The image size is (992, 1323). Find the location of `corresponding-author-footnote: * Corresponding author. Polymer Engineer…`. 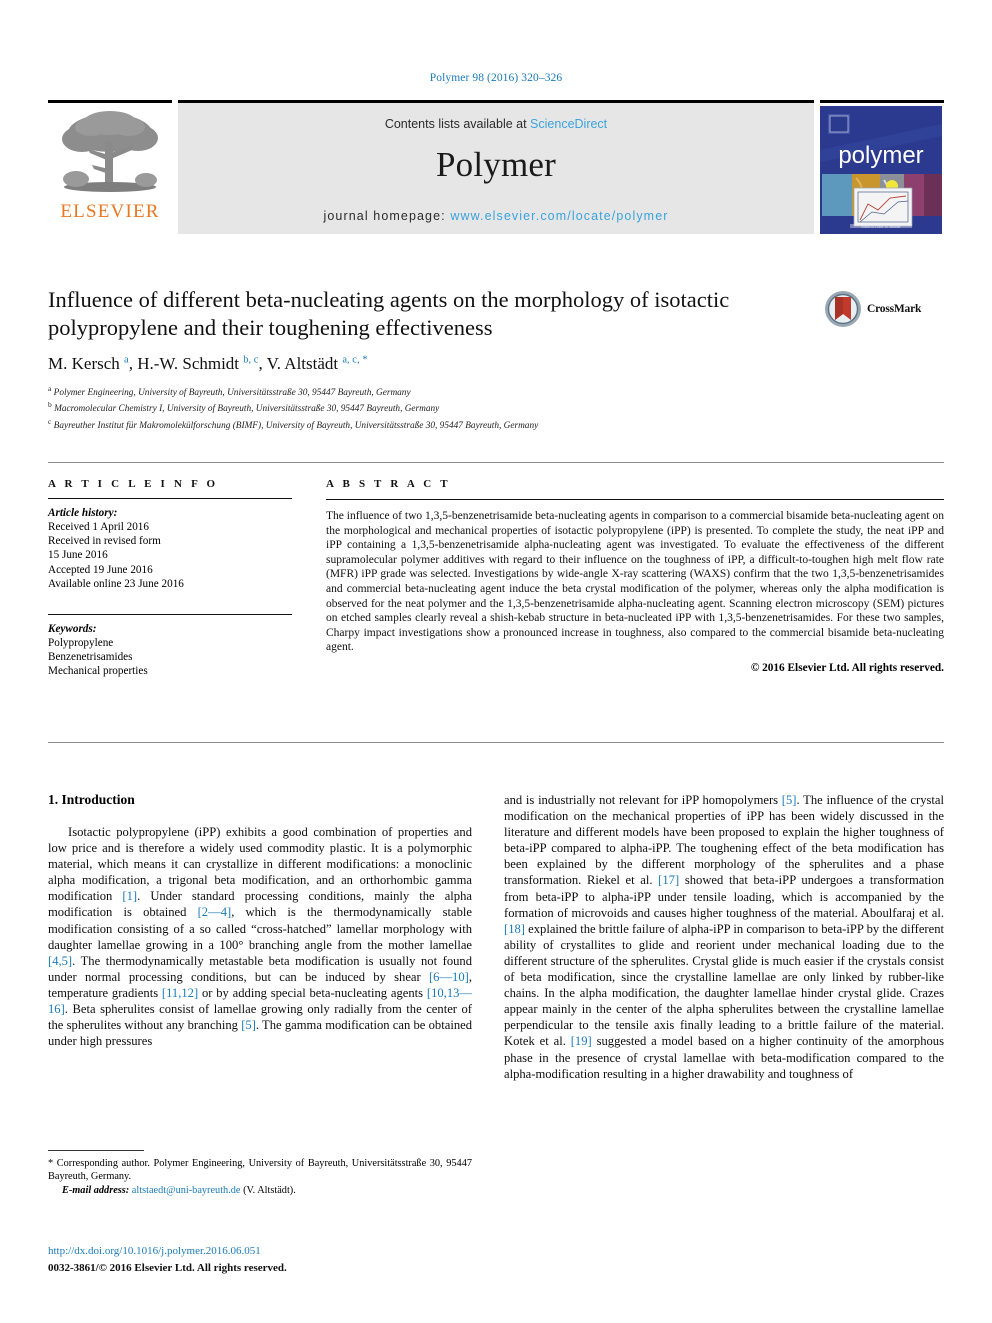

corresponding-author-footnote: * Corresponding author. Polymer Engineer… is located at coordinates (260, 1173).